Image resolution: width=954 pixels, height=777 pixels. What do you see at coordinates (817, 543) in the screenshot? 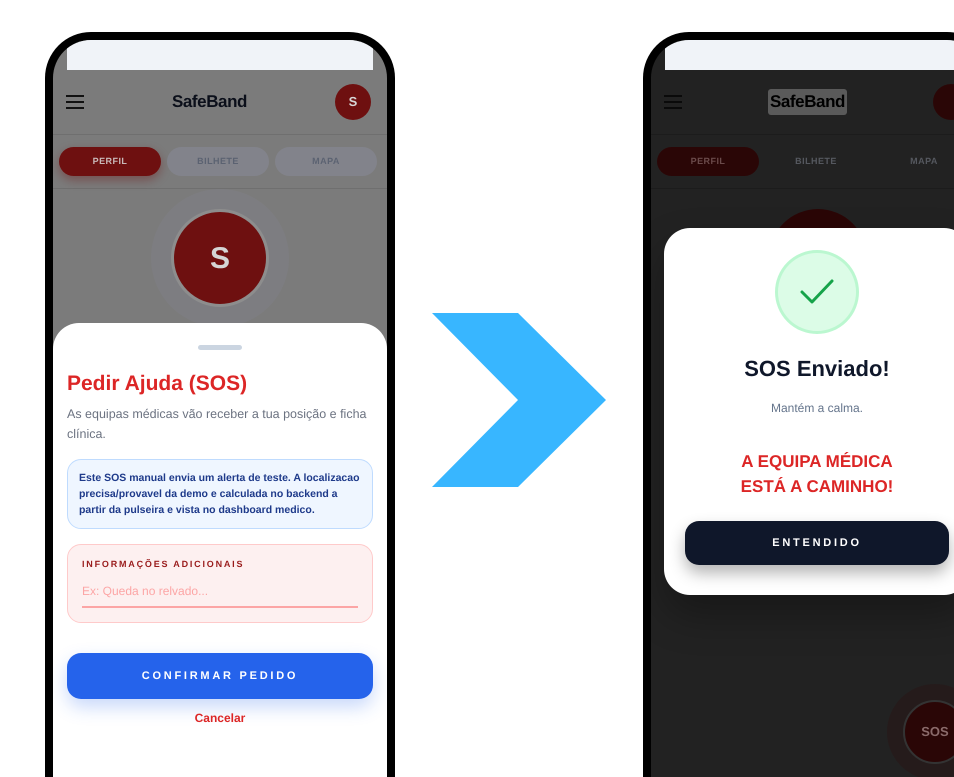
I see `ok-button: ENTENDIDO` at bounding box center [817, 543].